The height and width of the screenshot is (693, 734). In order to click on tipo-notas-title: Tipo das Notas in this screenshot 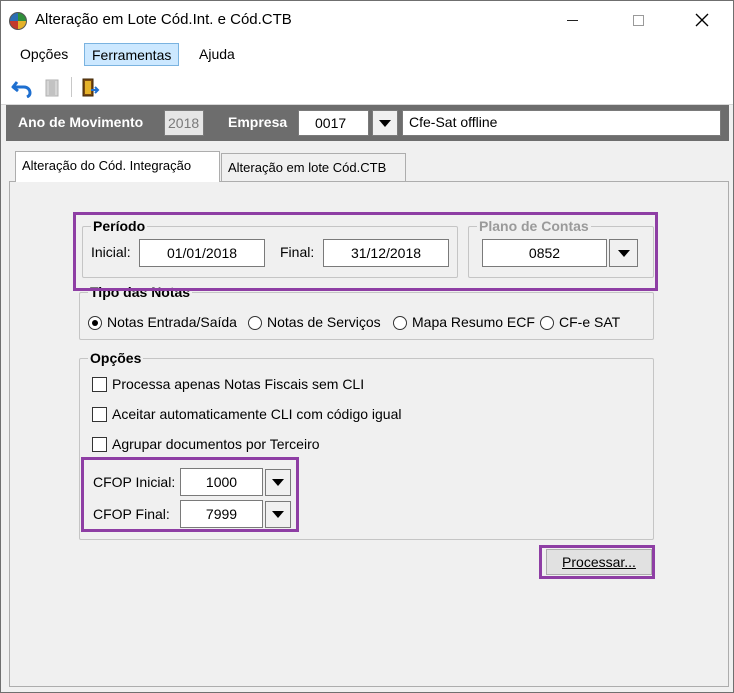, I will do `click(140, 292)`.